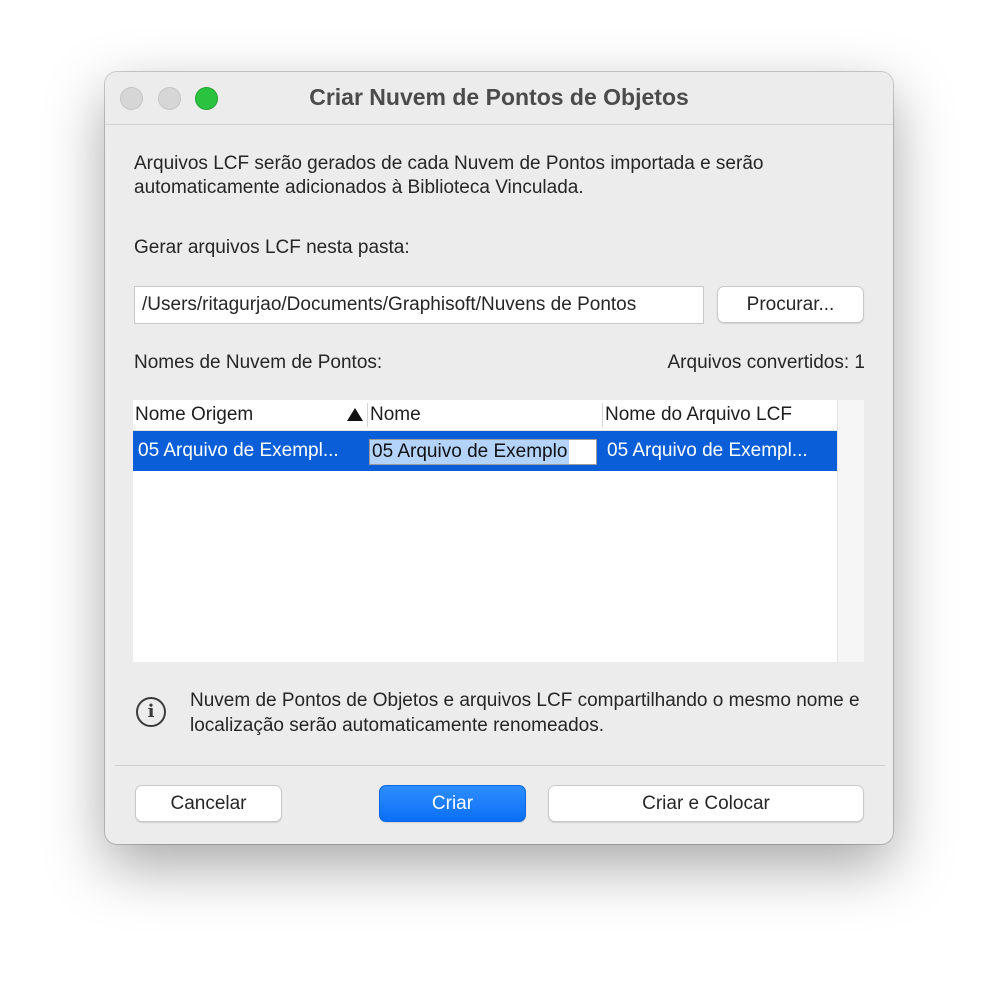 The image size is (999, 984). What do you see at coordinates (272, 247) in the screenshot?
I see `folder-label: Gerar arquivos LCF nesta pasta:` at bounding box center [272, 247].